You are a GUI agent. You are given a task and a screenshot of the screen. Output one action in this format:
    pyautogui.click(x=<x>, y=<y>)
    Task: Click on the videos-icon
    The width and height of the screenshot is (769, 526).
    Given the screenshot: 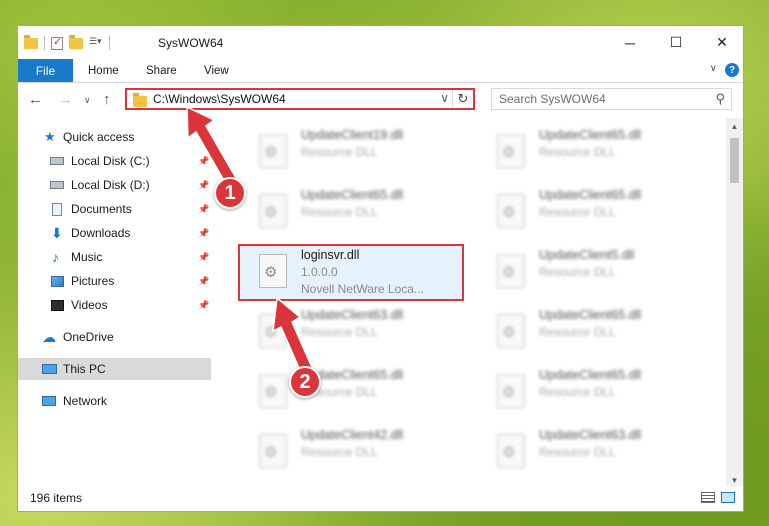 What is the action you would take?
    pyautogui.click(x=57, y=305)
    